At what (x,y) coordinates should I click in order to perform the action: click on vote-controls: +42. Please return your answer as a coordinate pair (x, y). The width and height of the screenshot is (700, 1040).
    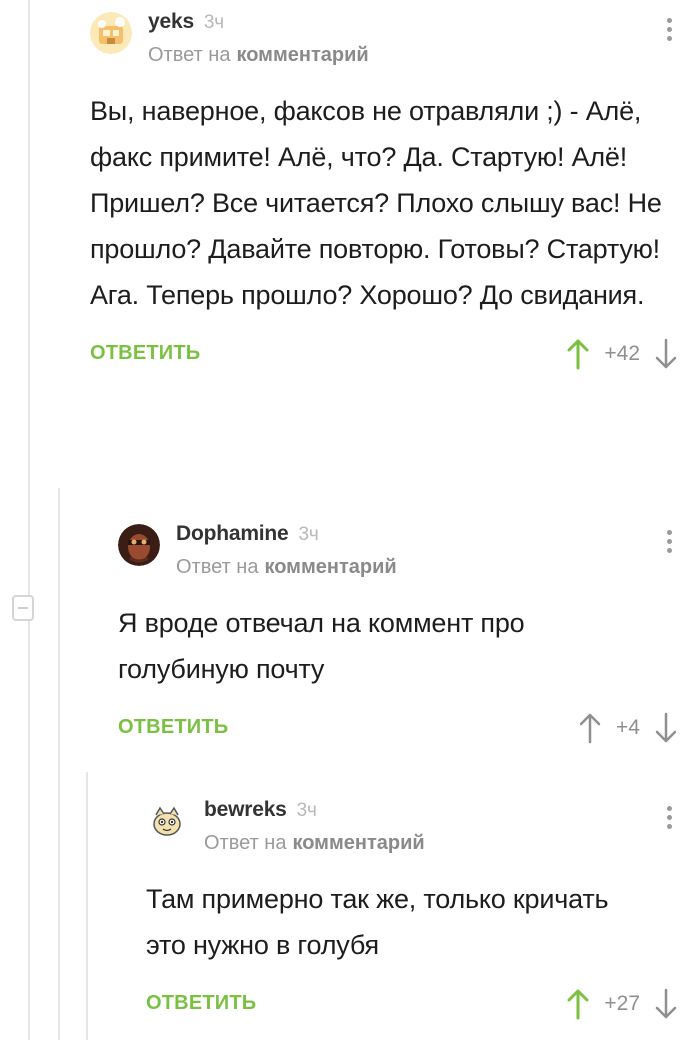
    Looking at the image, I should click on (622, 354).